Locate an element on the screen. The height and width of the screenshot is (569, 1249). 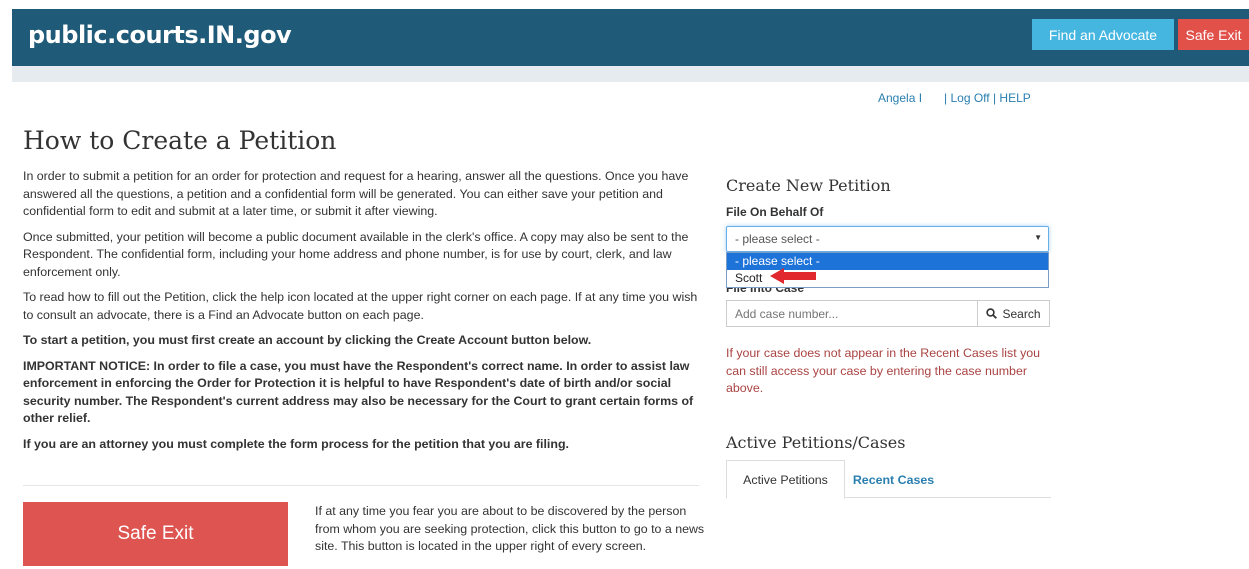
divider is located at coordinates (361, 485).